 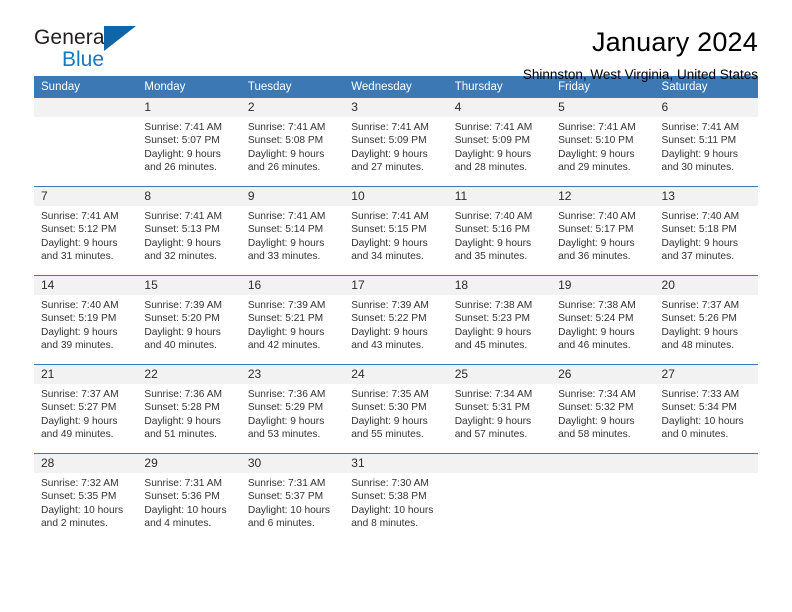 I want to click on sunrise-time: Sunrise: 7:40 AM, so click(x=700, y=216).